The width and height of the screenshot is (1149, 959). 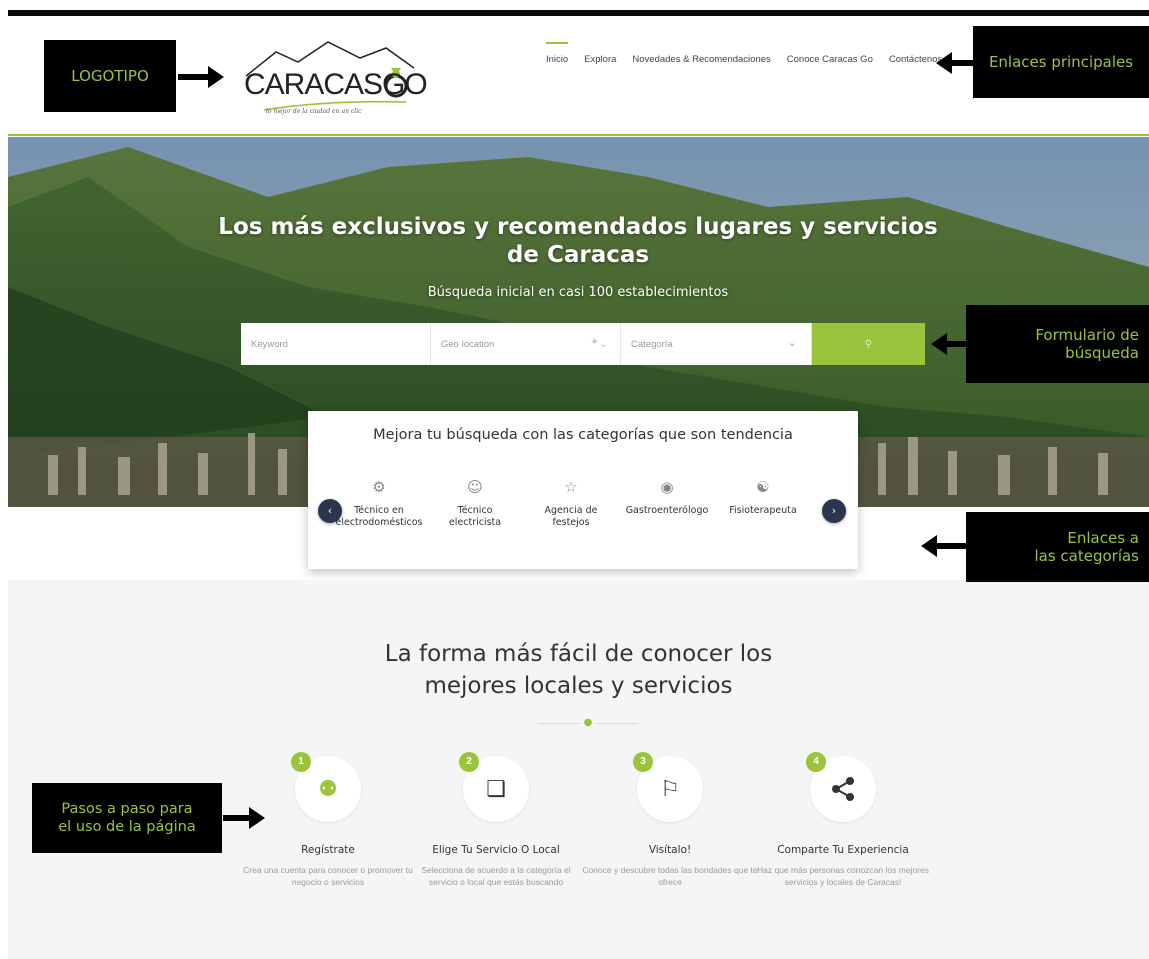 I want to click on map-pin-icon: ●, so click(x=588, y=723).